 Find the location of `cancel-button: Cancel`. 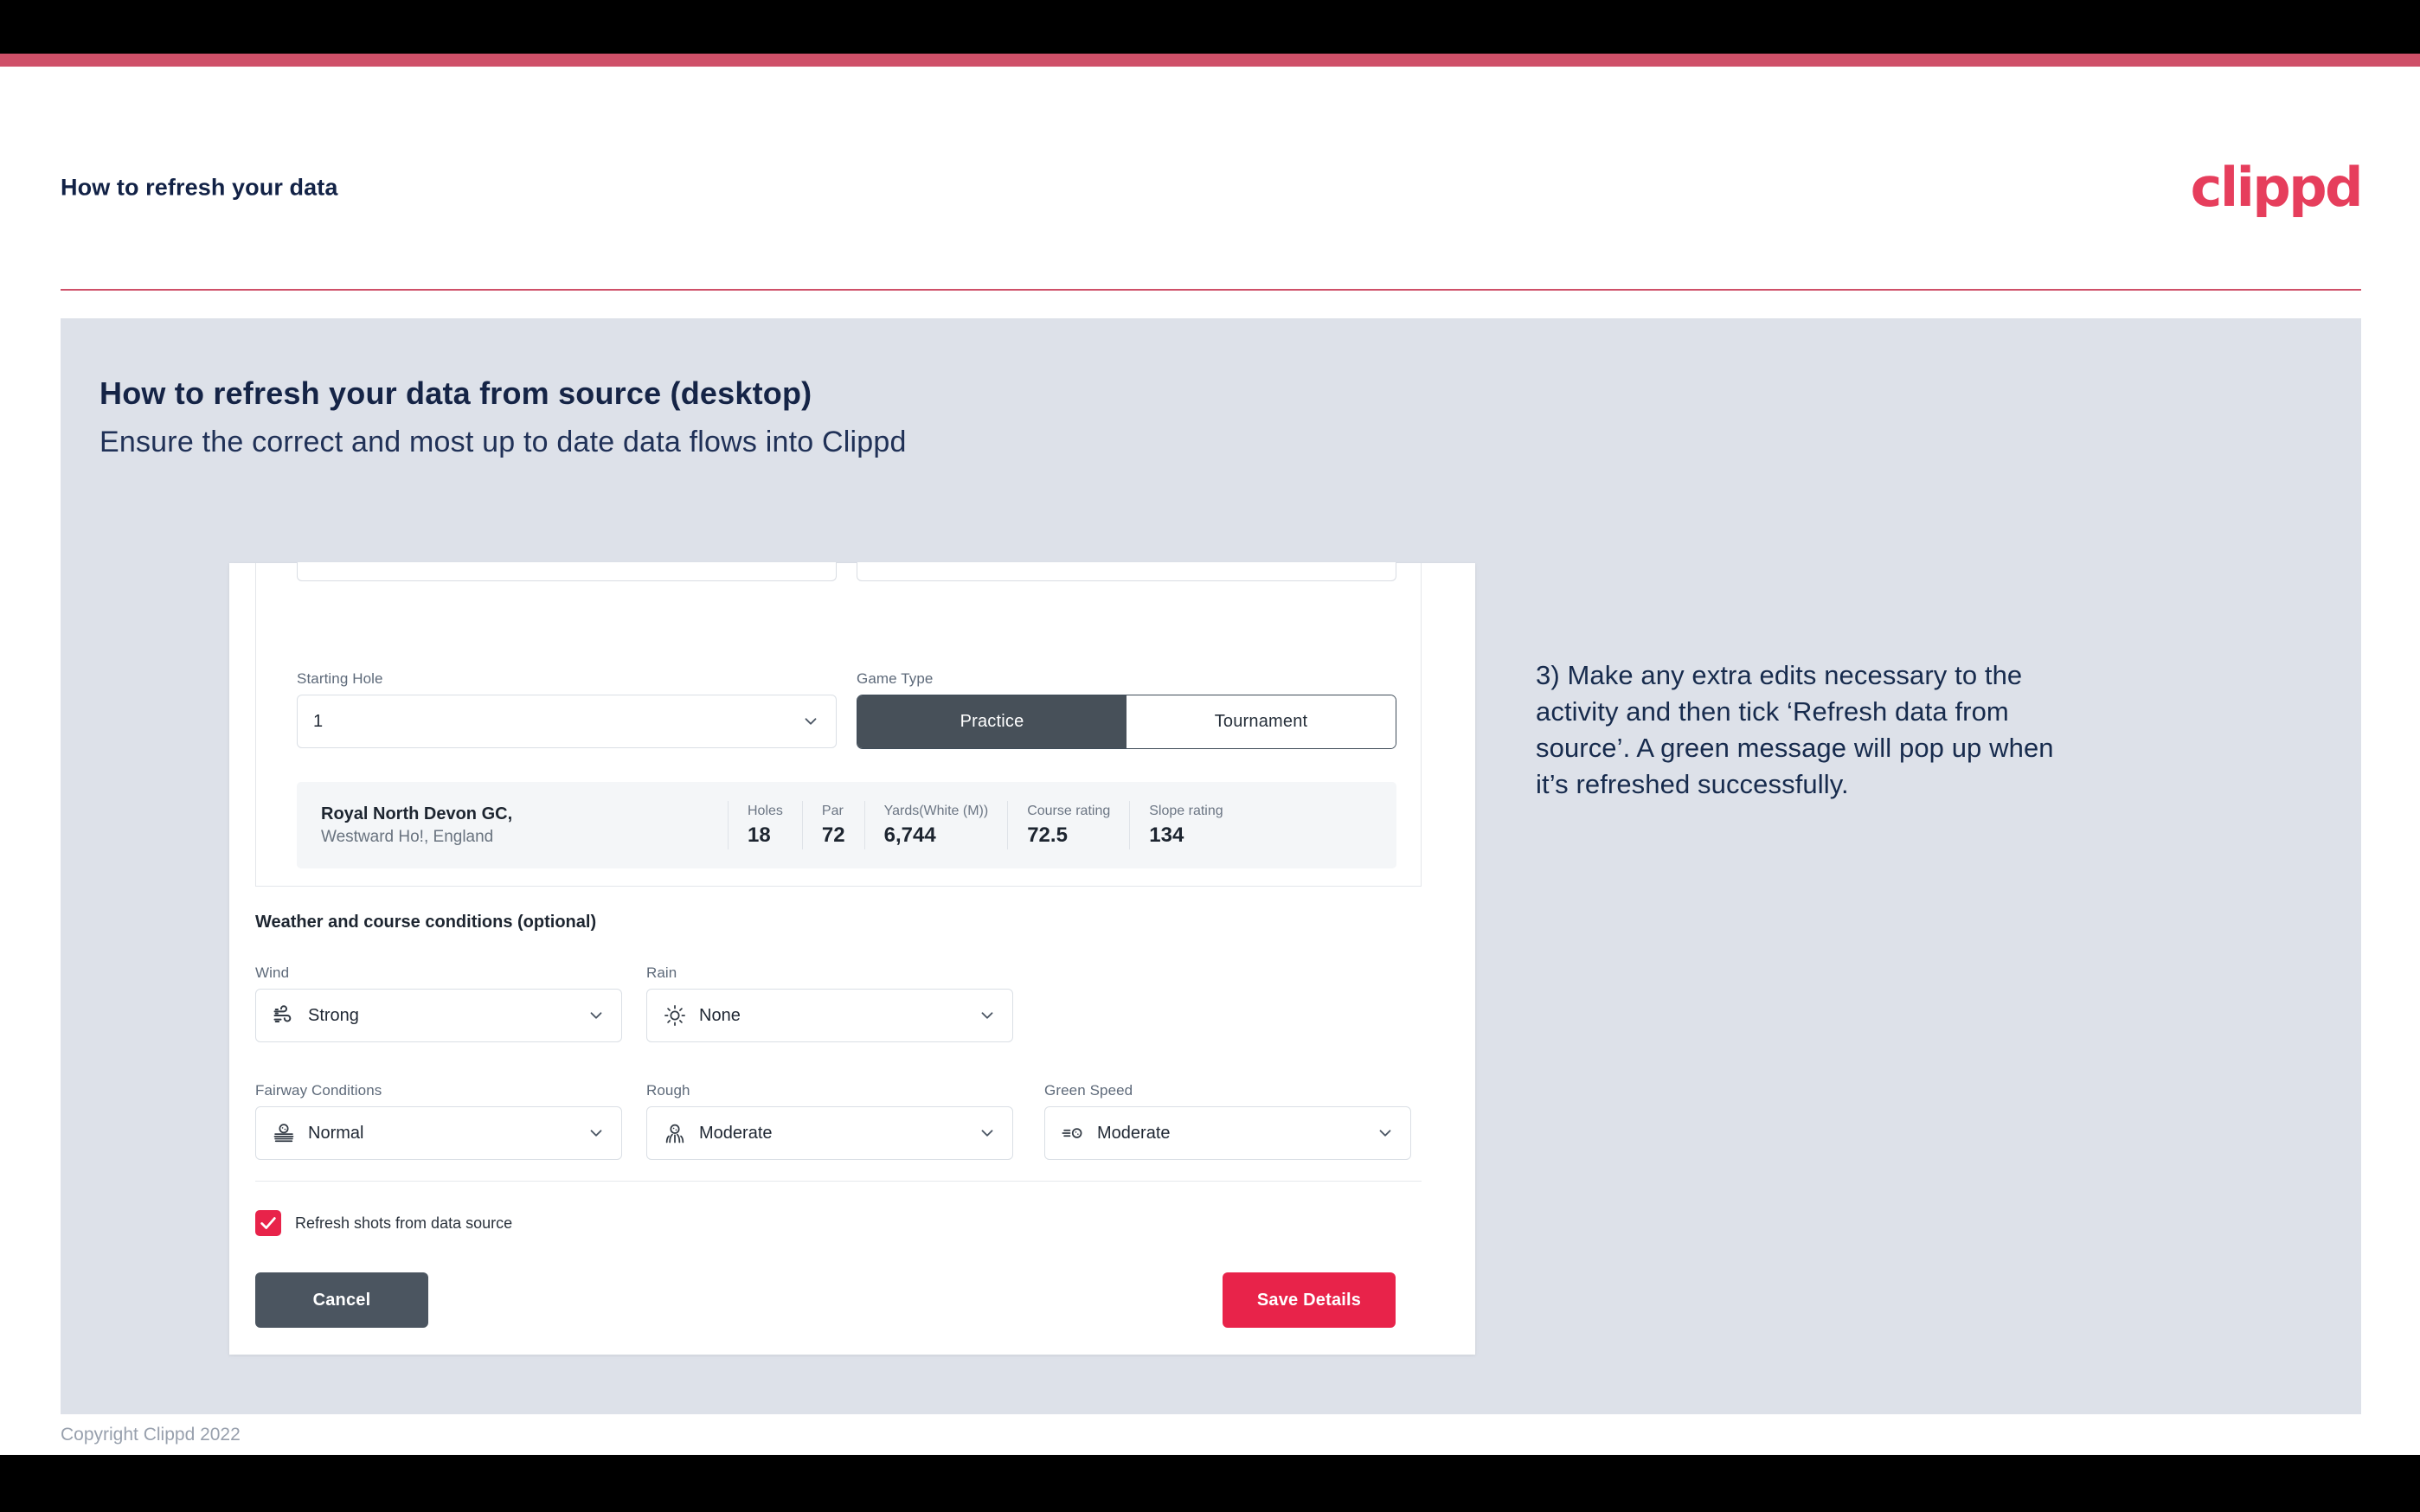

cancel-button: Cancel is located at coordinates (341, 1300).